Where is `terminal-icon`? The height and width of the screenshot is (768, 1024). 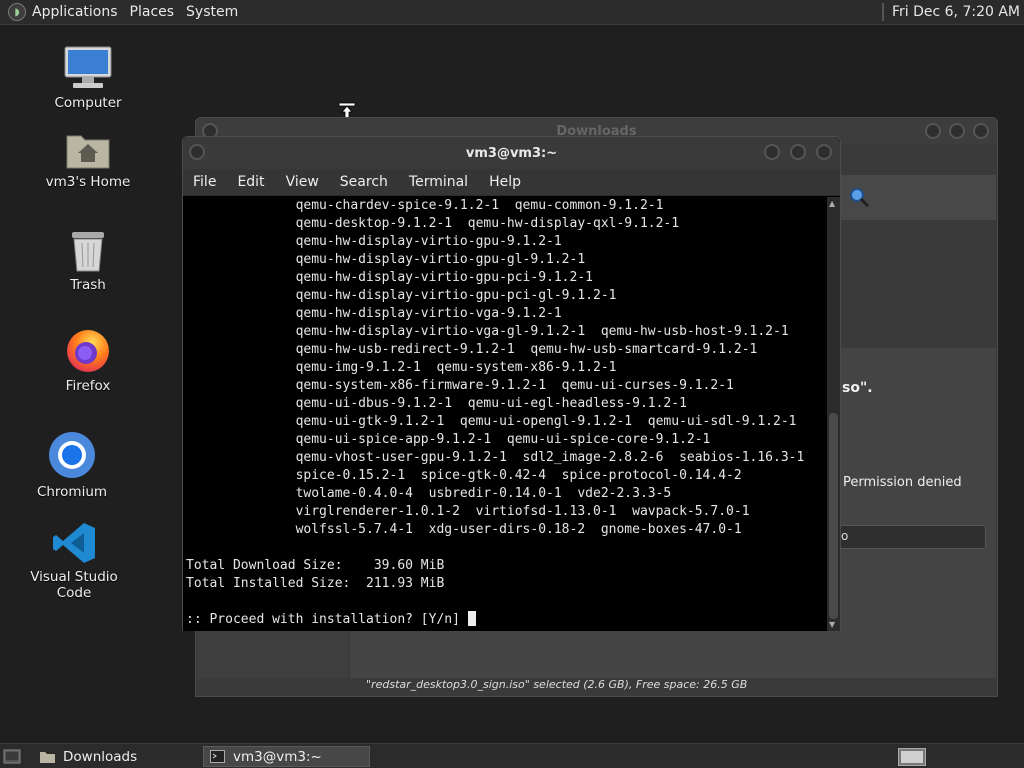
terminal-icon is located at coordinates (217, 756).